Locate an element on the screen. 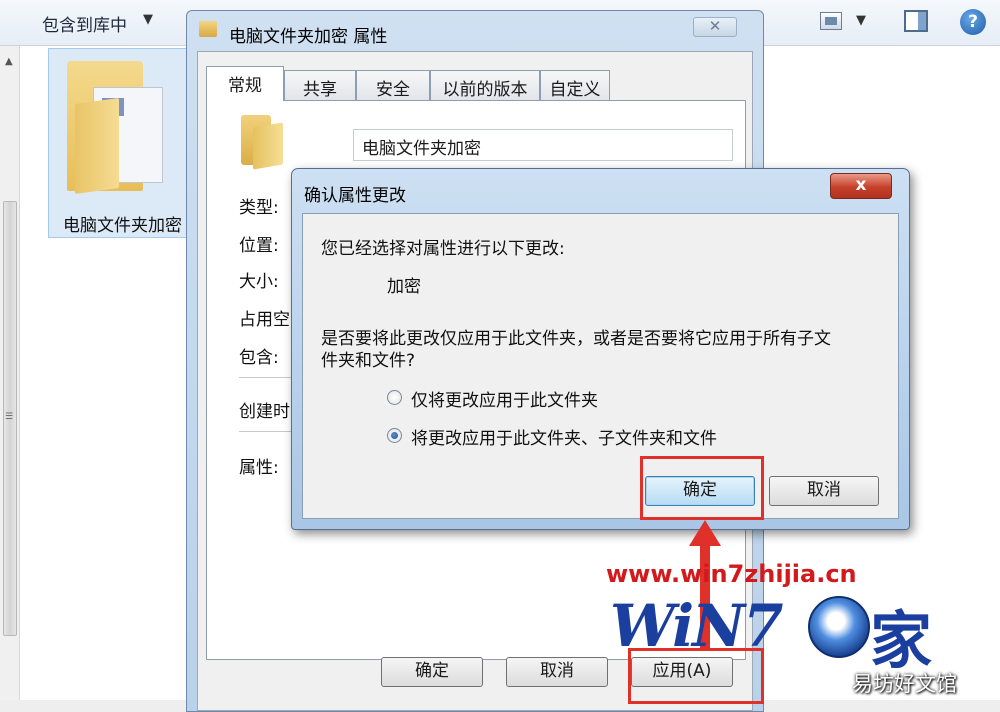 The image size is (1000, 712). confirm-dialog-title: 确认属性更改 is located at coordinates (355, 196).